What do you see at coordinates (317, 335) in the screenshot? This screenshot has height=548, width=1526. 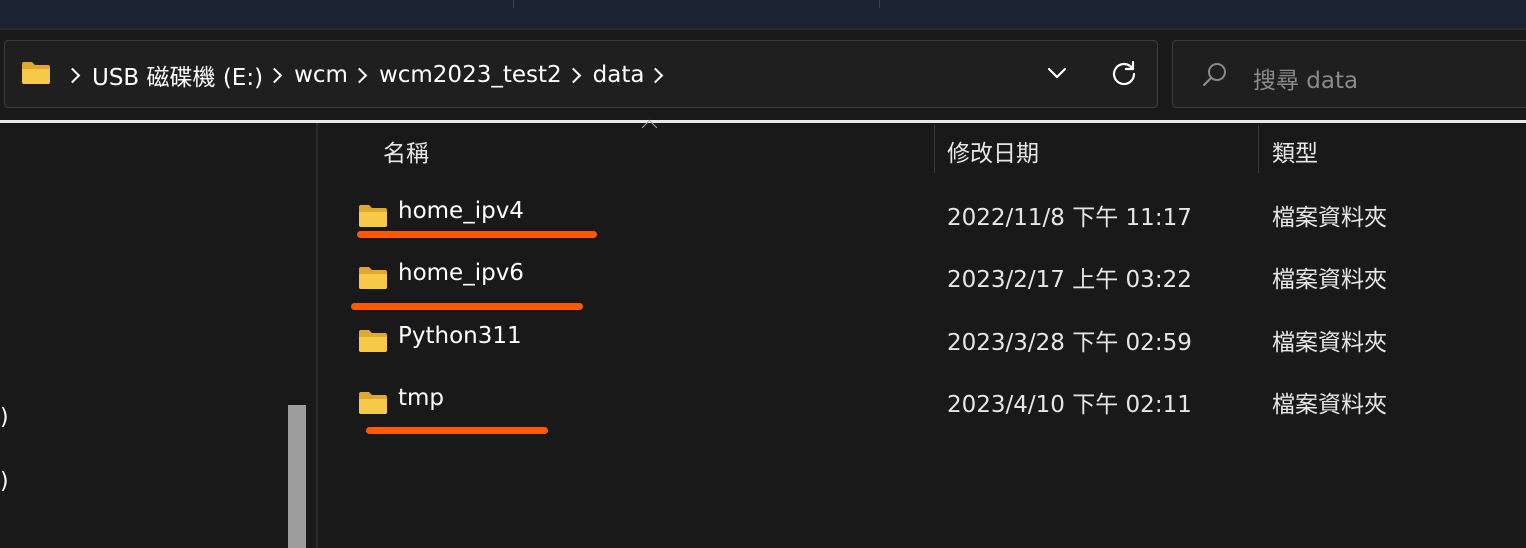 I see `pane-divider` at bounding box center [317, 335].